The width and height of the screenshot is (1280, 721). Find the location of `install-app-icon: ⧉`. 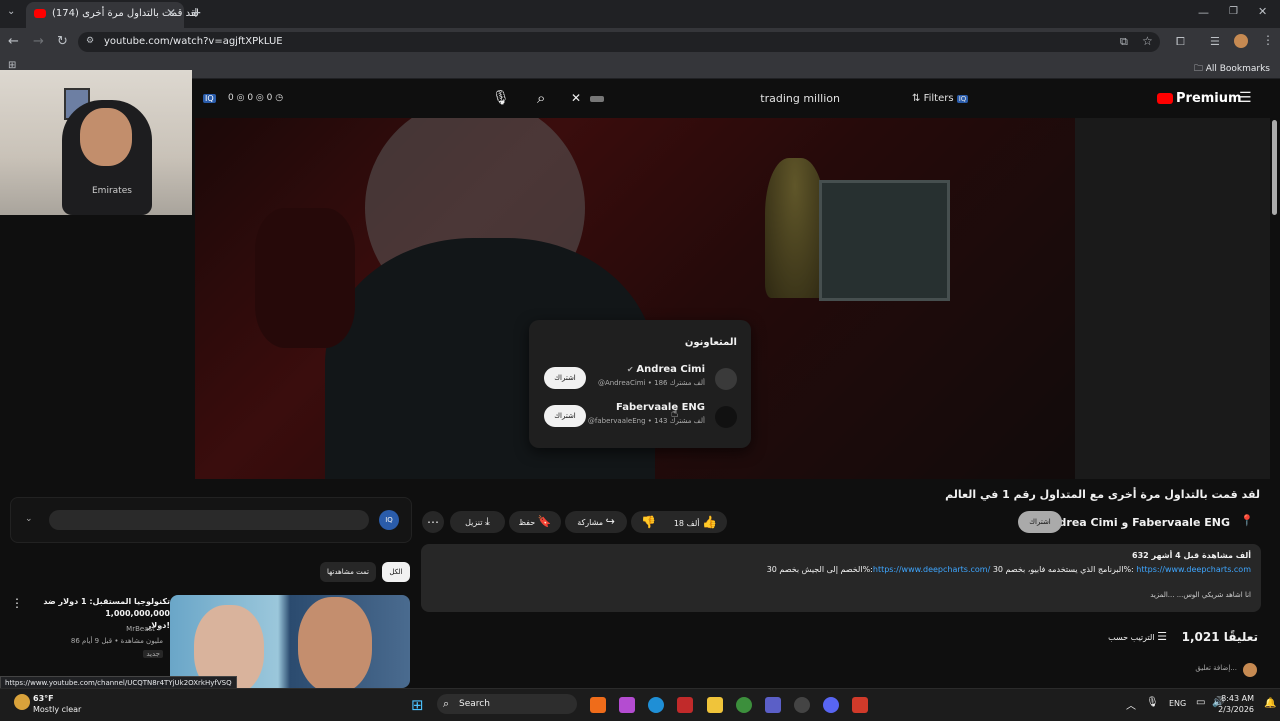

install-app-icon: ⧉ is located at coordinates (1124, 42).